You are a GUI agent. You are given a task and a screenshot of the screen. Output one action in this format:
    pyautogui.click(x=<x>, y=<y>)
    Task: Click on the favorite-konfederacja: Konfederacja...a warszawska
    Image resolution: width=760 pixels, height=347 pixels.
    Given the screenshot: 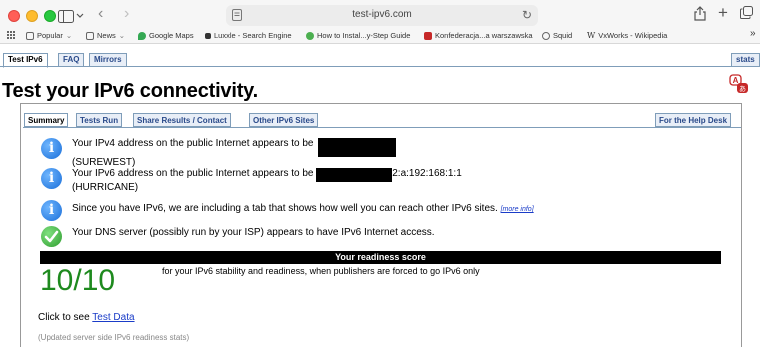 What is the action you would take?
    pyautogui.click(x=478, y=35)
    